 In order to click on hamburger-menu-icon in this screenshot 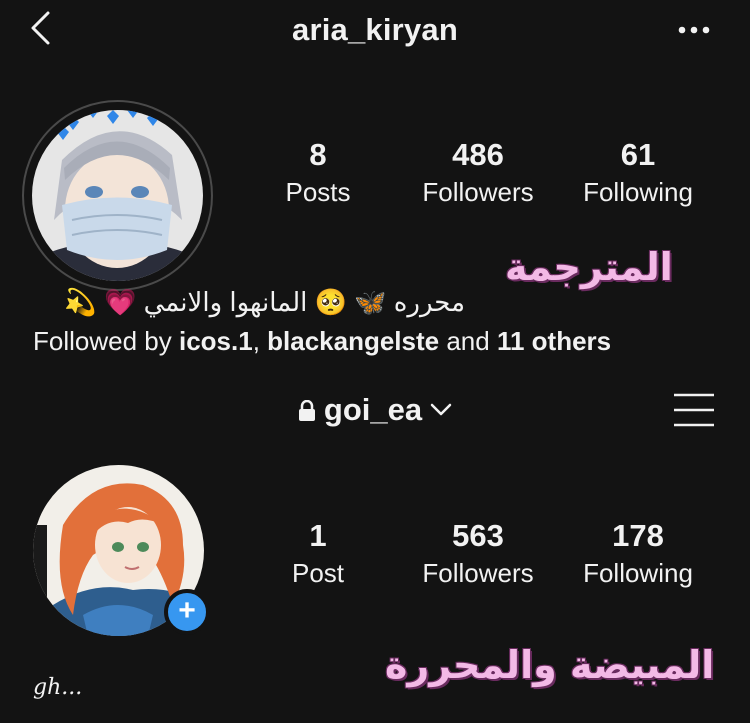, I will do `click(694, 410)`.